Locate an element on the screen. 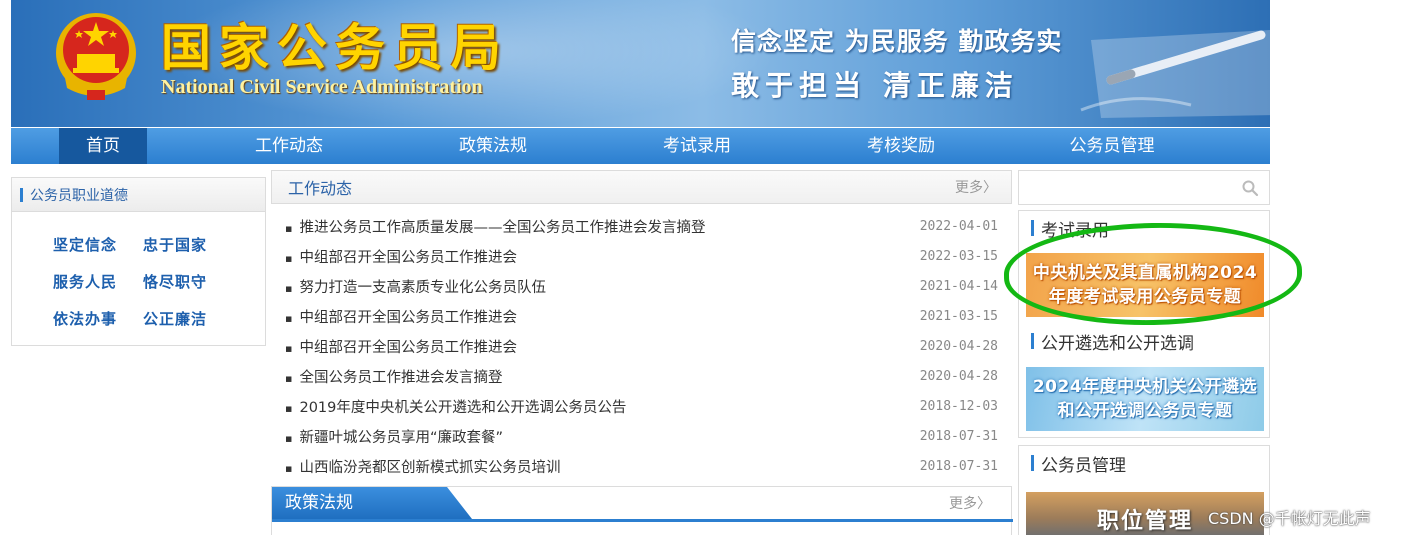  exam-banner: 中央机关及其直属机构2024 年度考试录用公务员专题 is located at coordinates (1145, 285).